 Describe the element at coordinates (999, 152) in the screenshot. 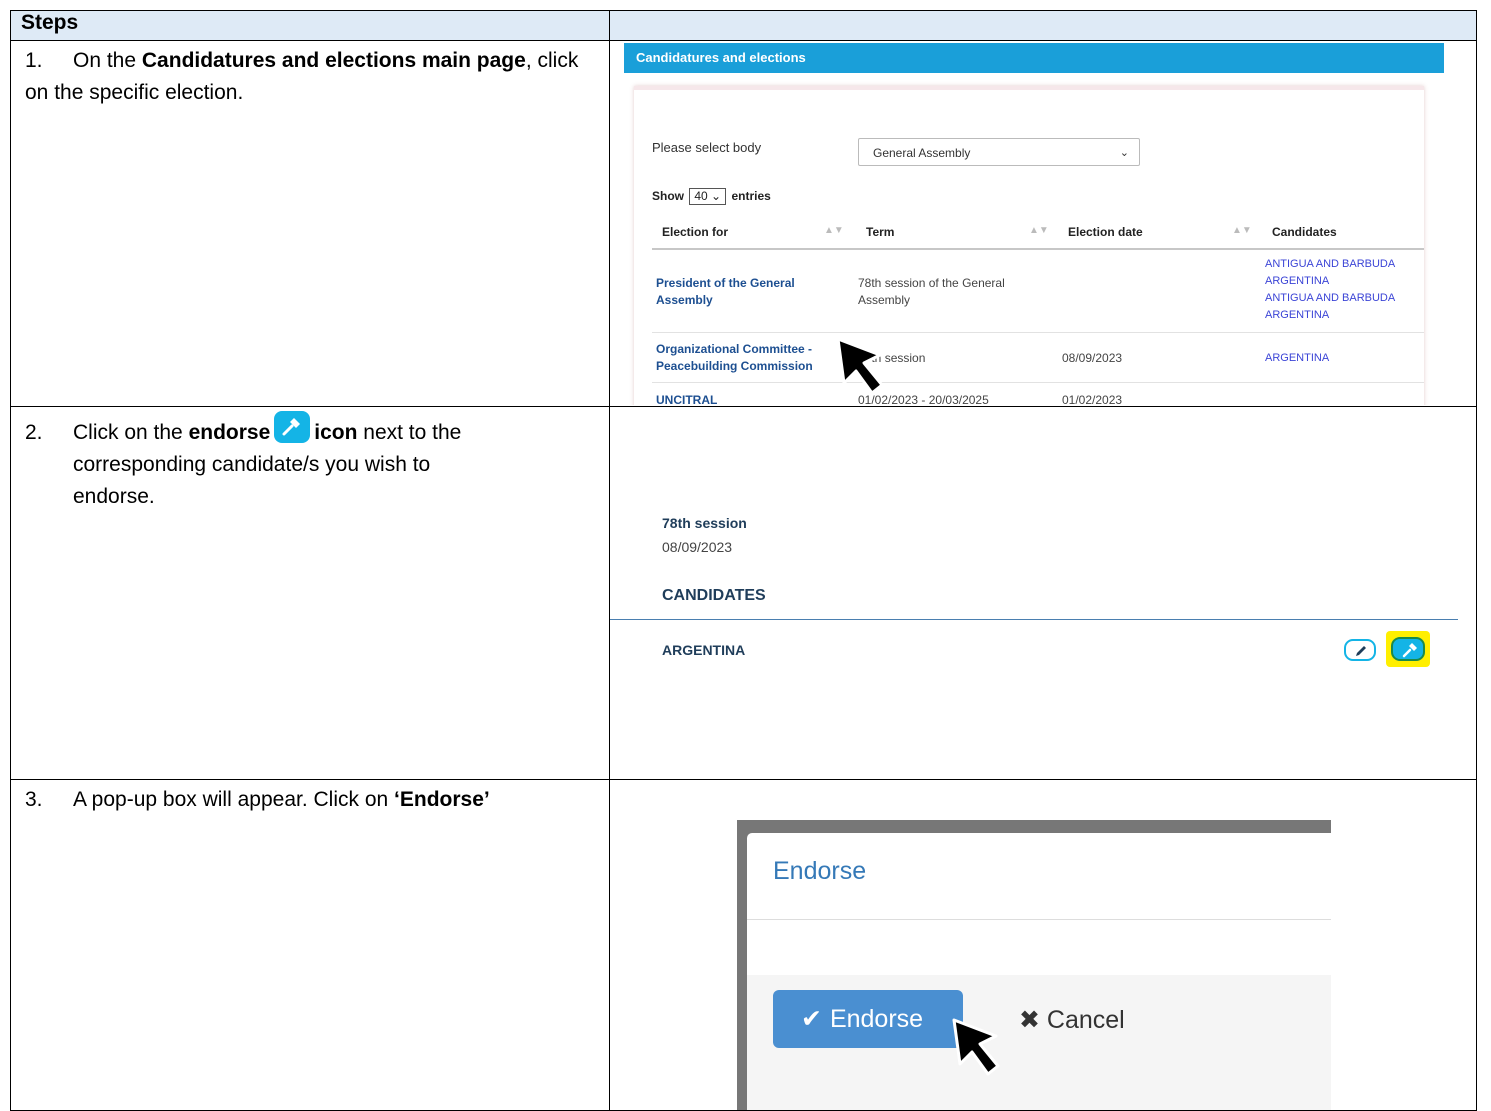

I see `body-select: General Assembly ⌄` at that location.